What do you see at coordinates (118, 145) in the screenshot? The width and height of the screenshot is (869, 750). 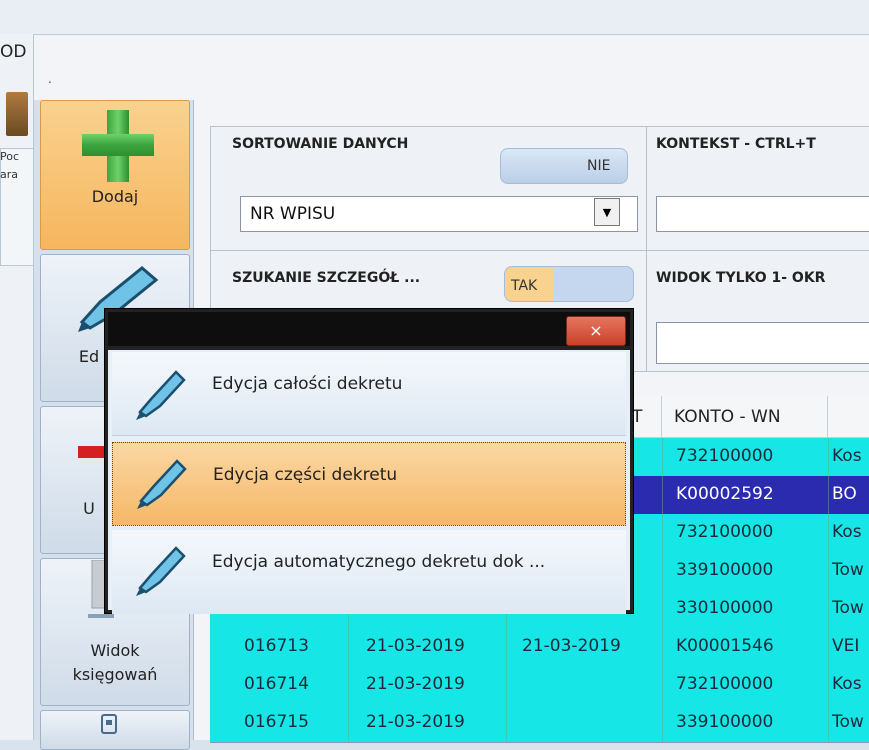 I see `plus-icon-bar` at bounding box center [118, 145].